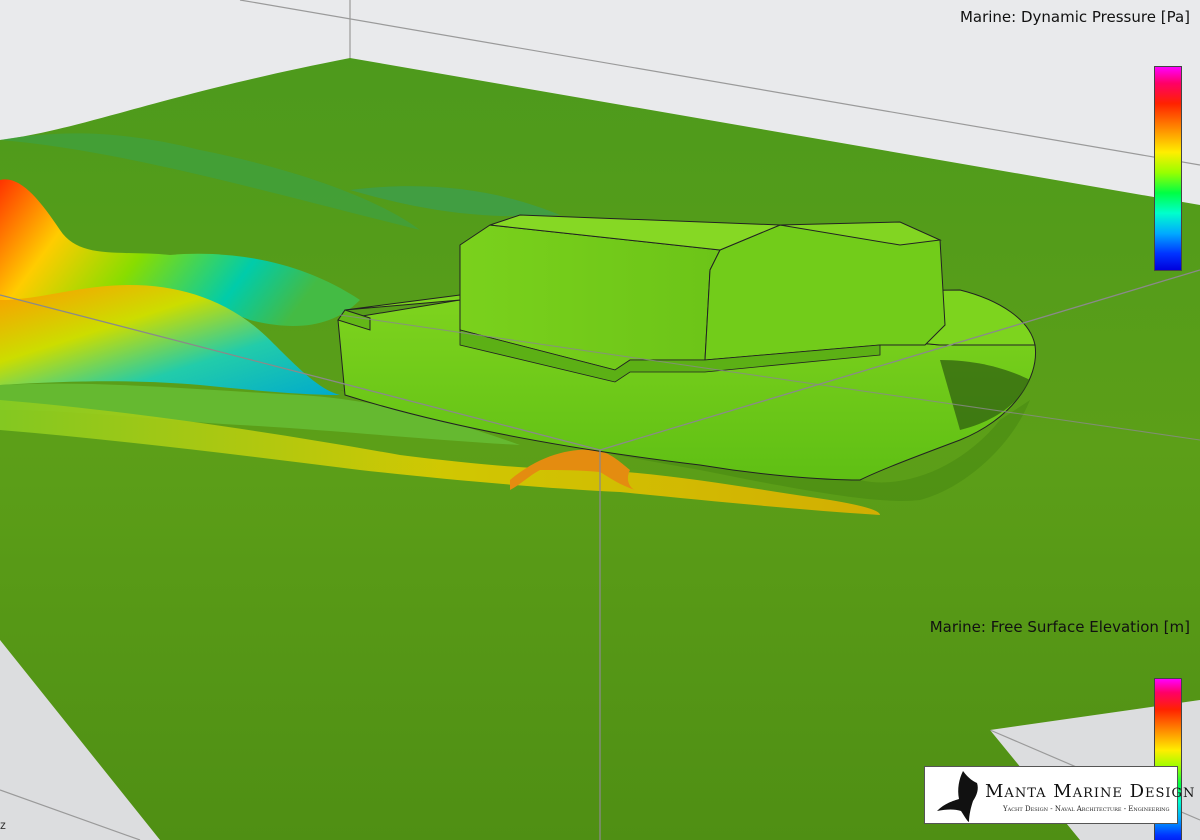  I want to click on logo-company-name: Manta Marine Design, so click(1090, 791).